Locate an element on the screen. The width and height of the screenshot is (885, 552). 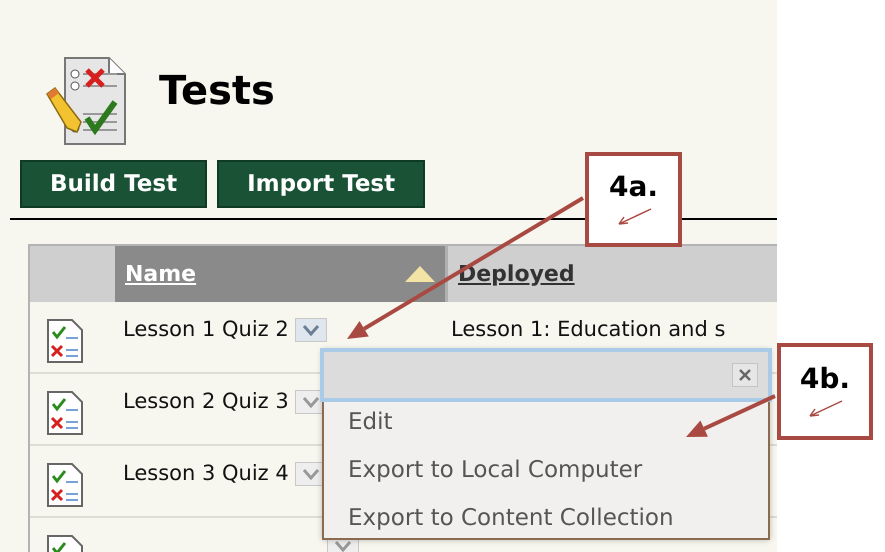
menu-item: Export to Content Collection is located at coordinates (499, 518).